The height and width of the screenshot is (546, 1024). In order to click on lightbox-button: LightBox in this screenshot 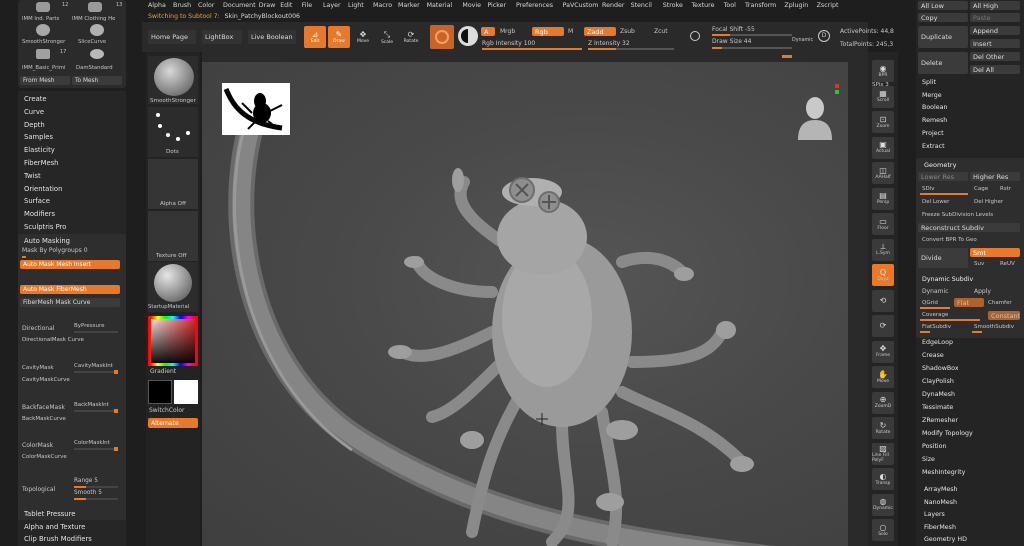, I will do `click(222, 37)`.